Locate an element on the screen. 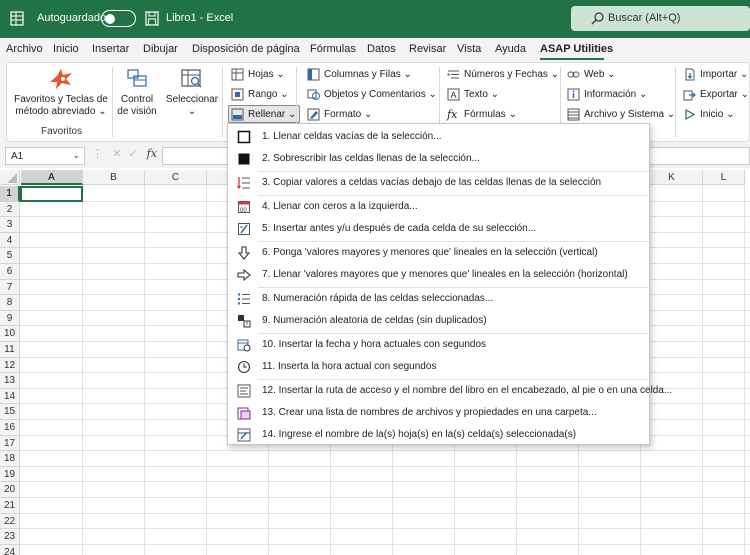 Image resolution: width=750 pixels, height=555 pixels. row-header-5: 5 is located at coordinates (10, 256).